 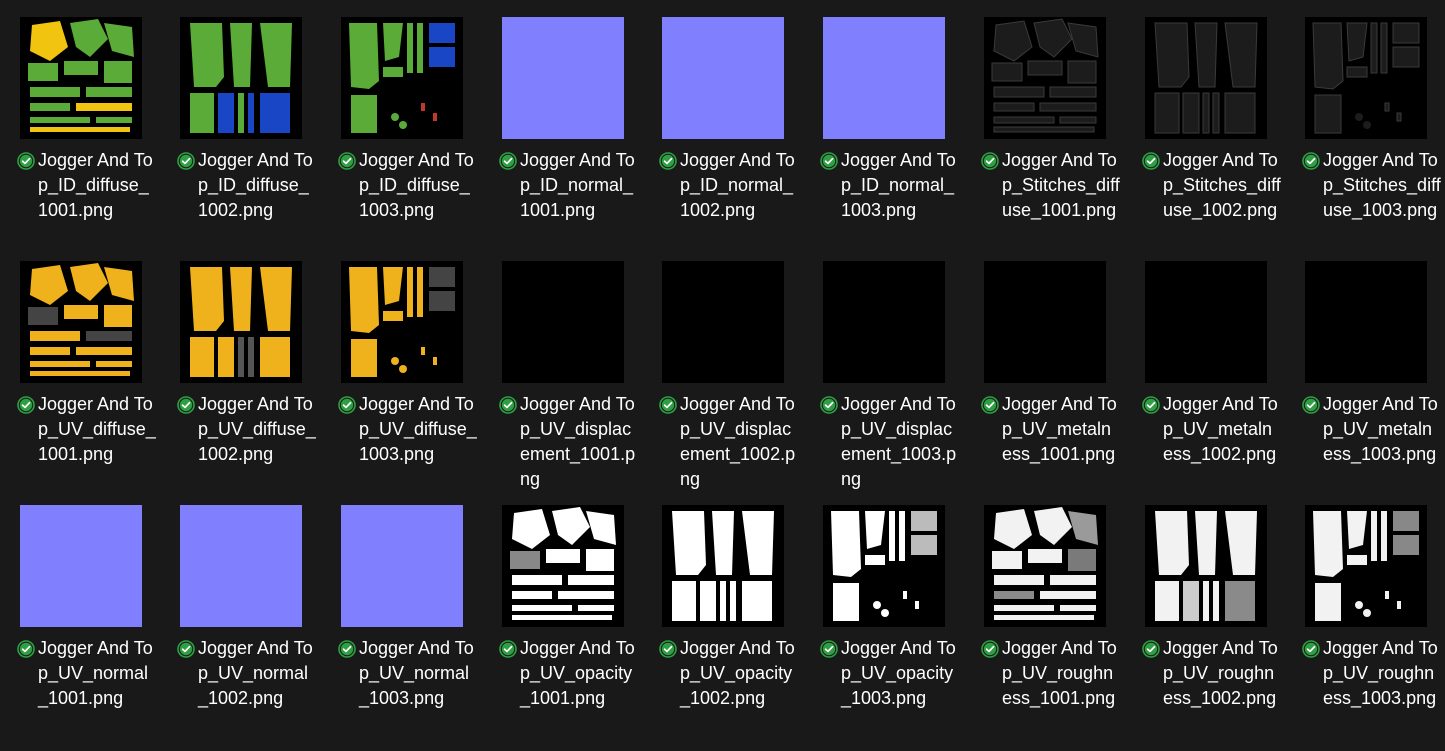 What do you see at coordinates (1380, 429) in the screenshot?
I see `file-name-label: Jogger And Top_UV_metalness_1003.png` at bounding box center [1380, 429].